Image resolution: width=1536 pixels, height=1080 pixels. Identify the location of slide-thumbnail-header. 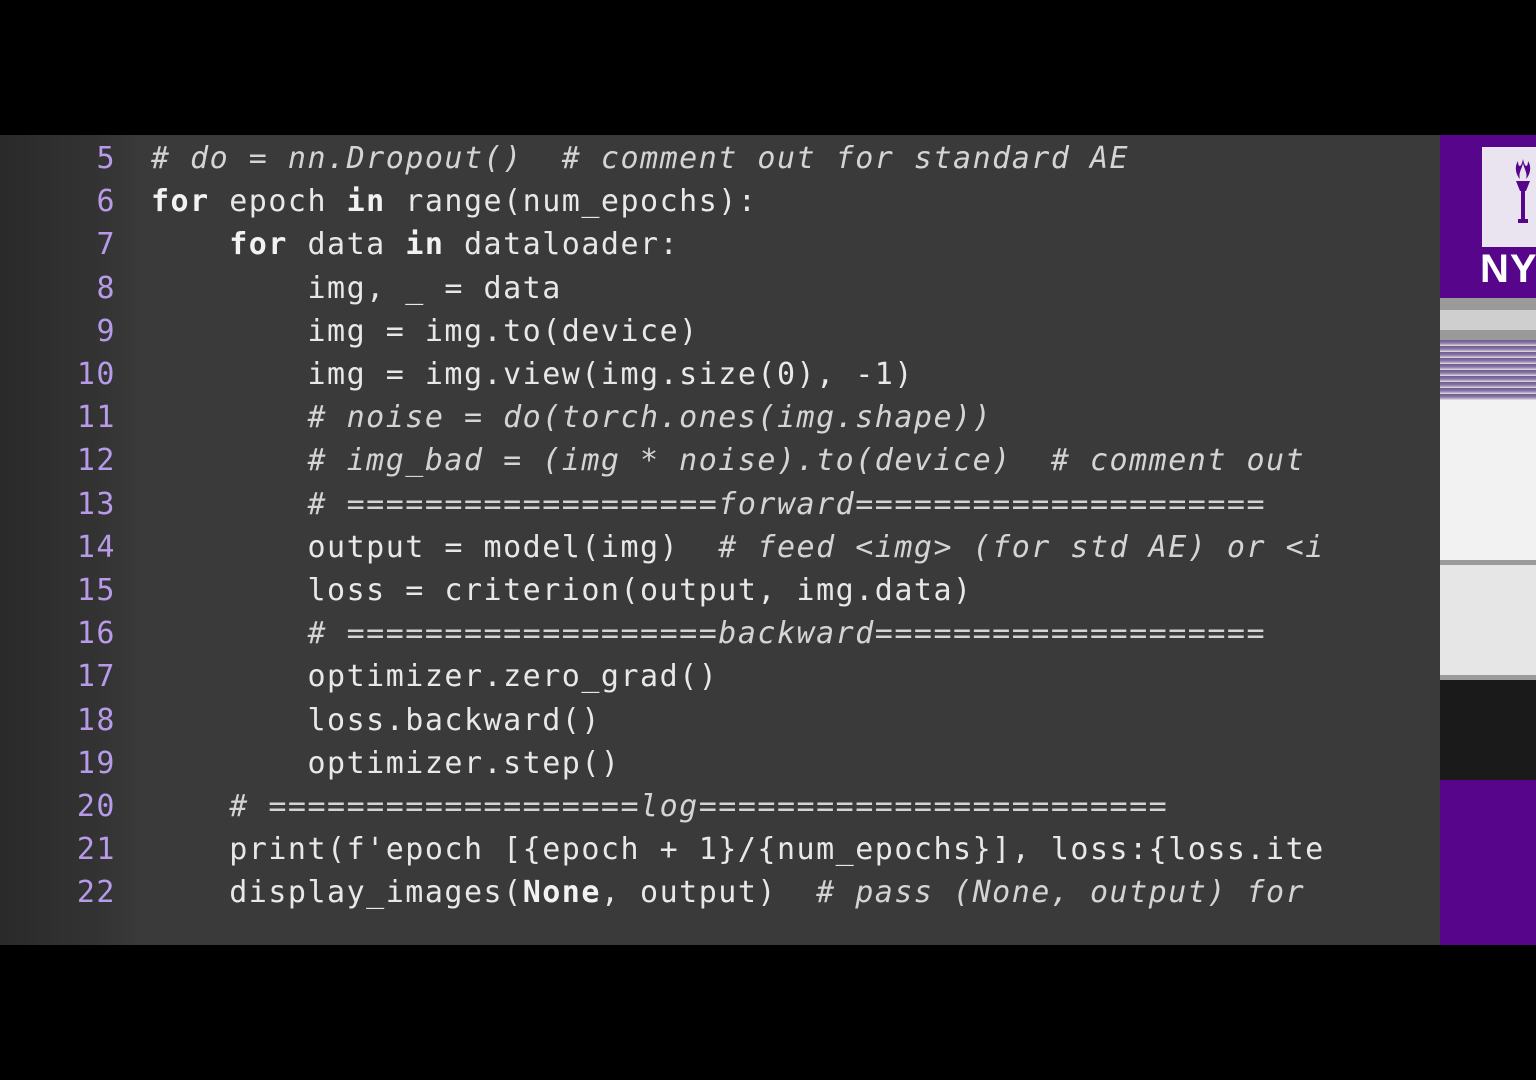
(1488, 370).